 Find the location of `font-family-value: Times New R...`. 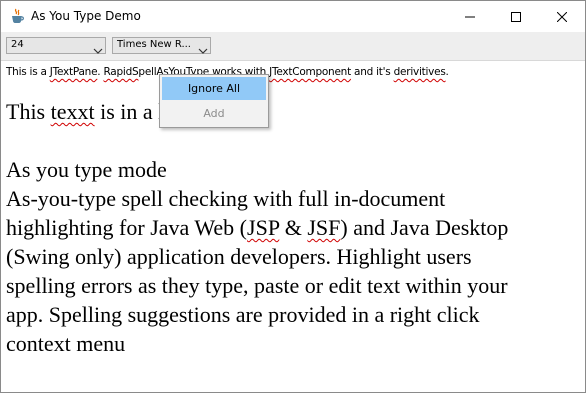

font-family-value: Times New R... is located at coordinates (154, 44).